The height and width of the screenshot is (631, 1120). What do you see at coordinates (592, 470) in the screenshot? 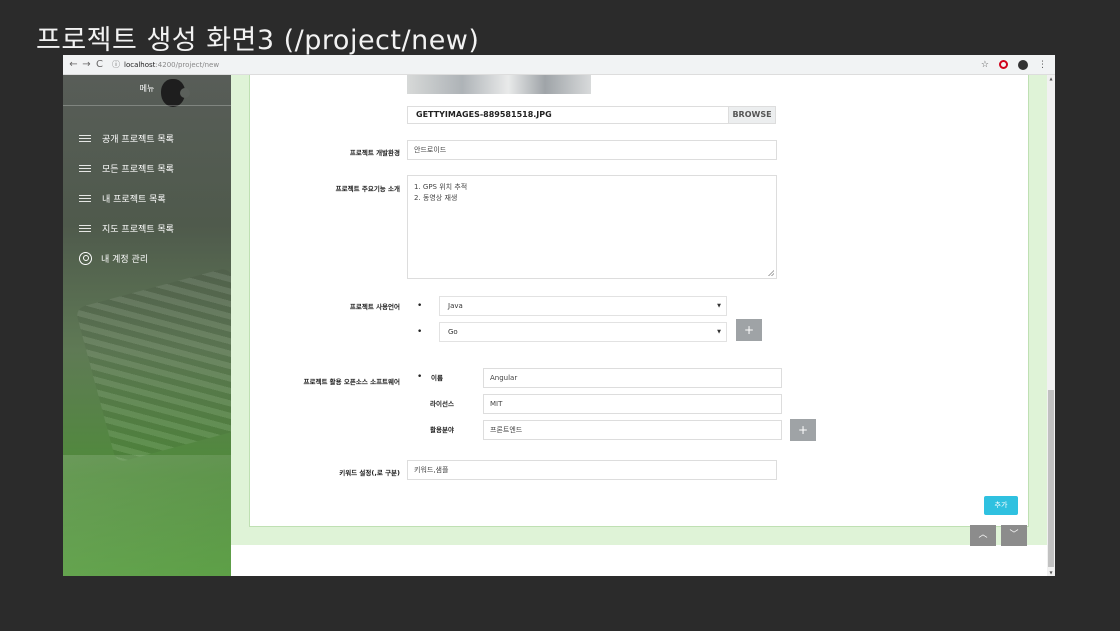
I see `keywords-input: 키워드,샘플` at bounding box center [592, 470].